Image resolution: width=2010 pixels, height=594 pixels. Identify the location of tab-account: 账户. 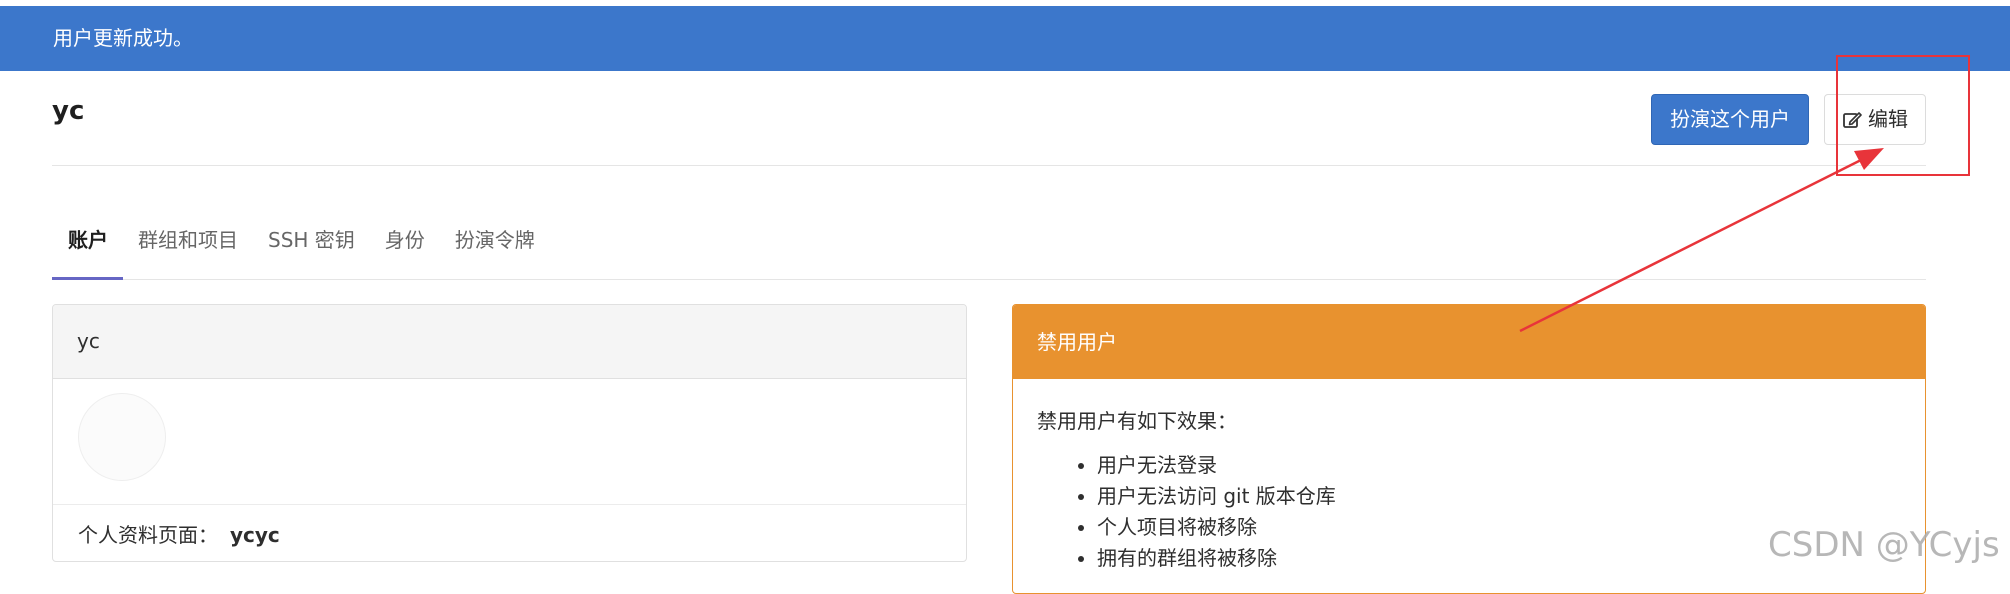
(87, 244).